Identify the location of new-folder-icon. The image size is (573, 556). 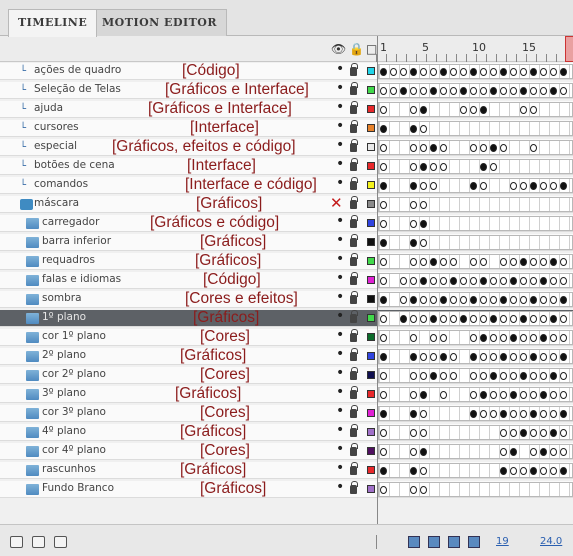
(38, 542).